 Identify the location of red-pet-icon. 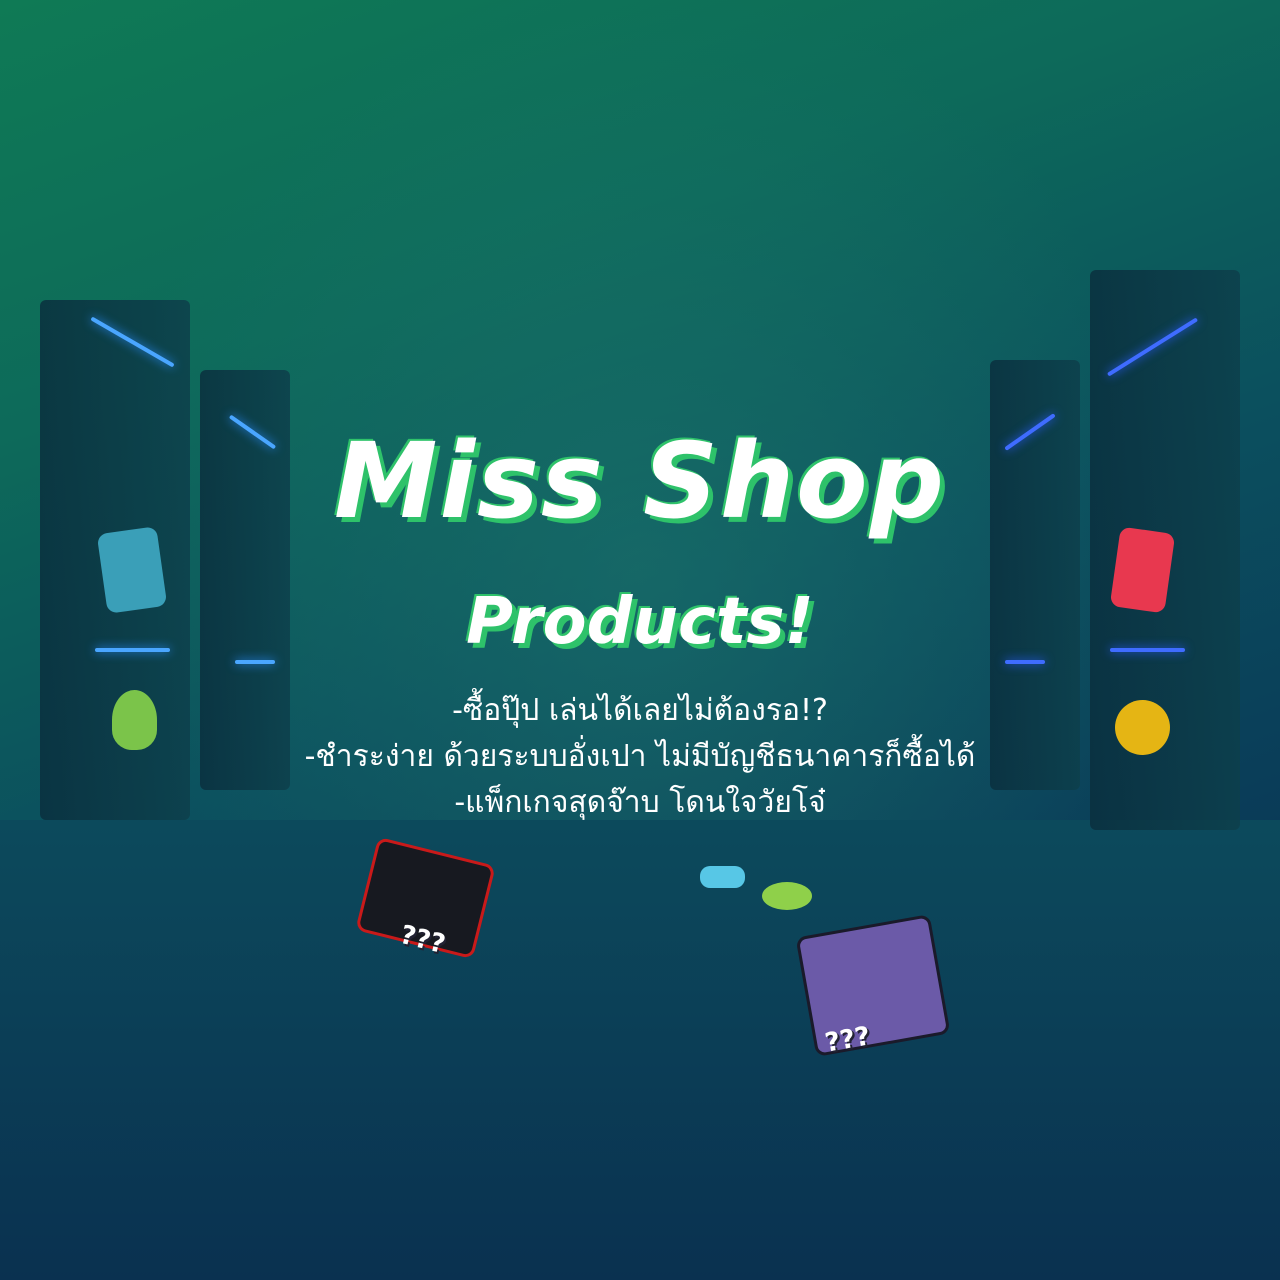
(1142, 570).